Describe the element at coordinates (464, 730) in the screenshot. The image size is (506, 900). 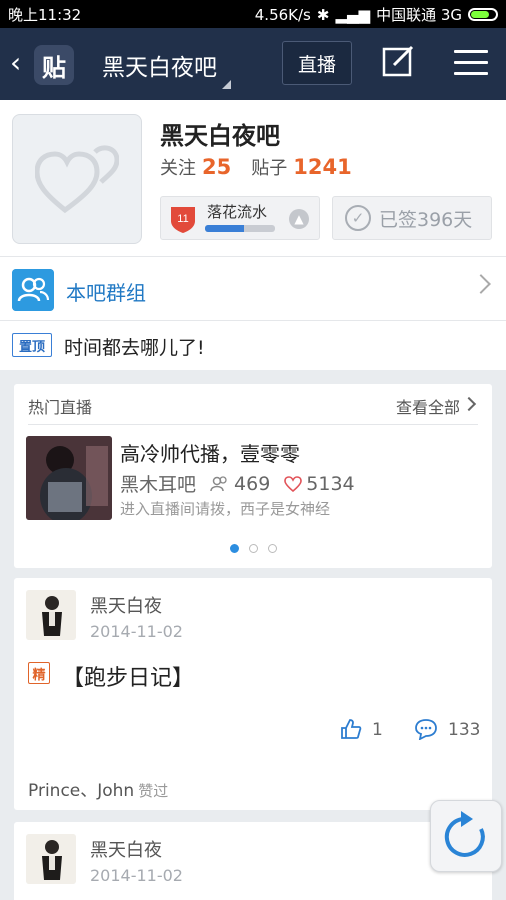
I see `post-reply-count: 133` at that location.